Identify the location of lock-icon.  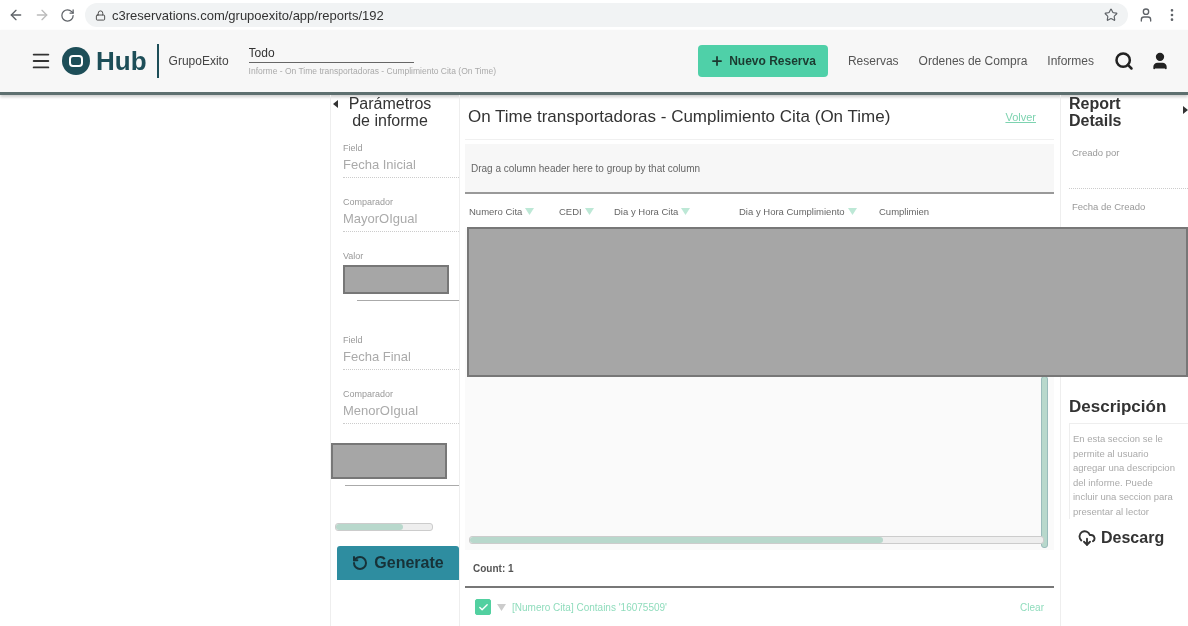
(100, 15).